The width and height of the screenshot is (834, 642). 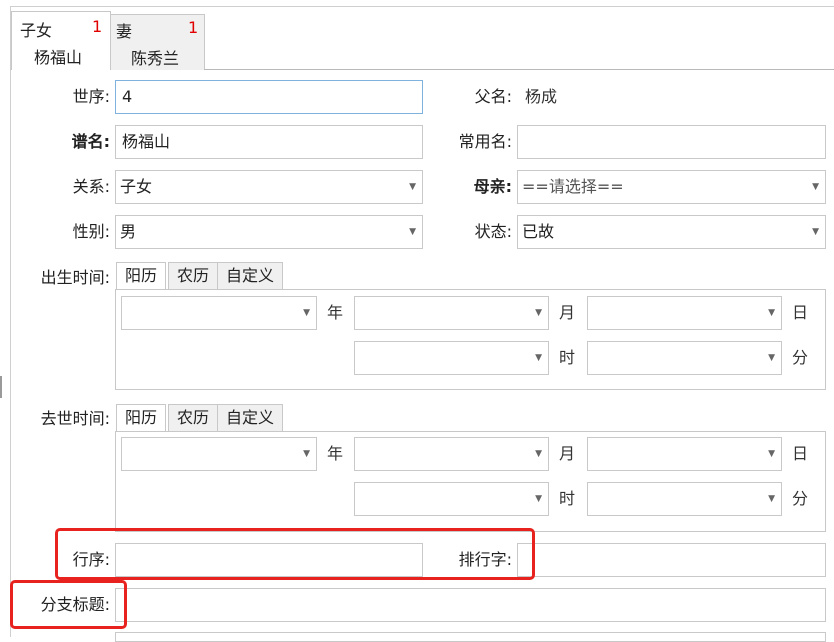 I want to click on mother-select-value: ==请选择==, so click(x=573, y=186).